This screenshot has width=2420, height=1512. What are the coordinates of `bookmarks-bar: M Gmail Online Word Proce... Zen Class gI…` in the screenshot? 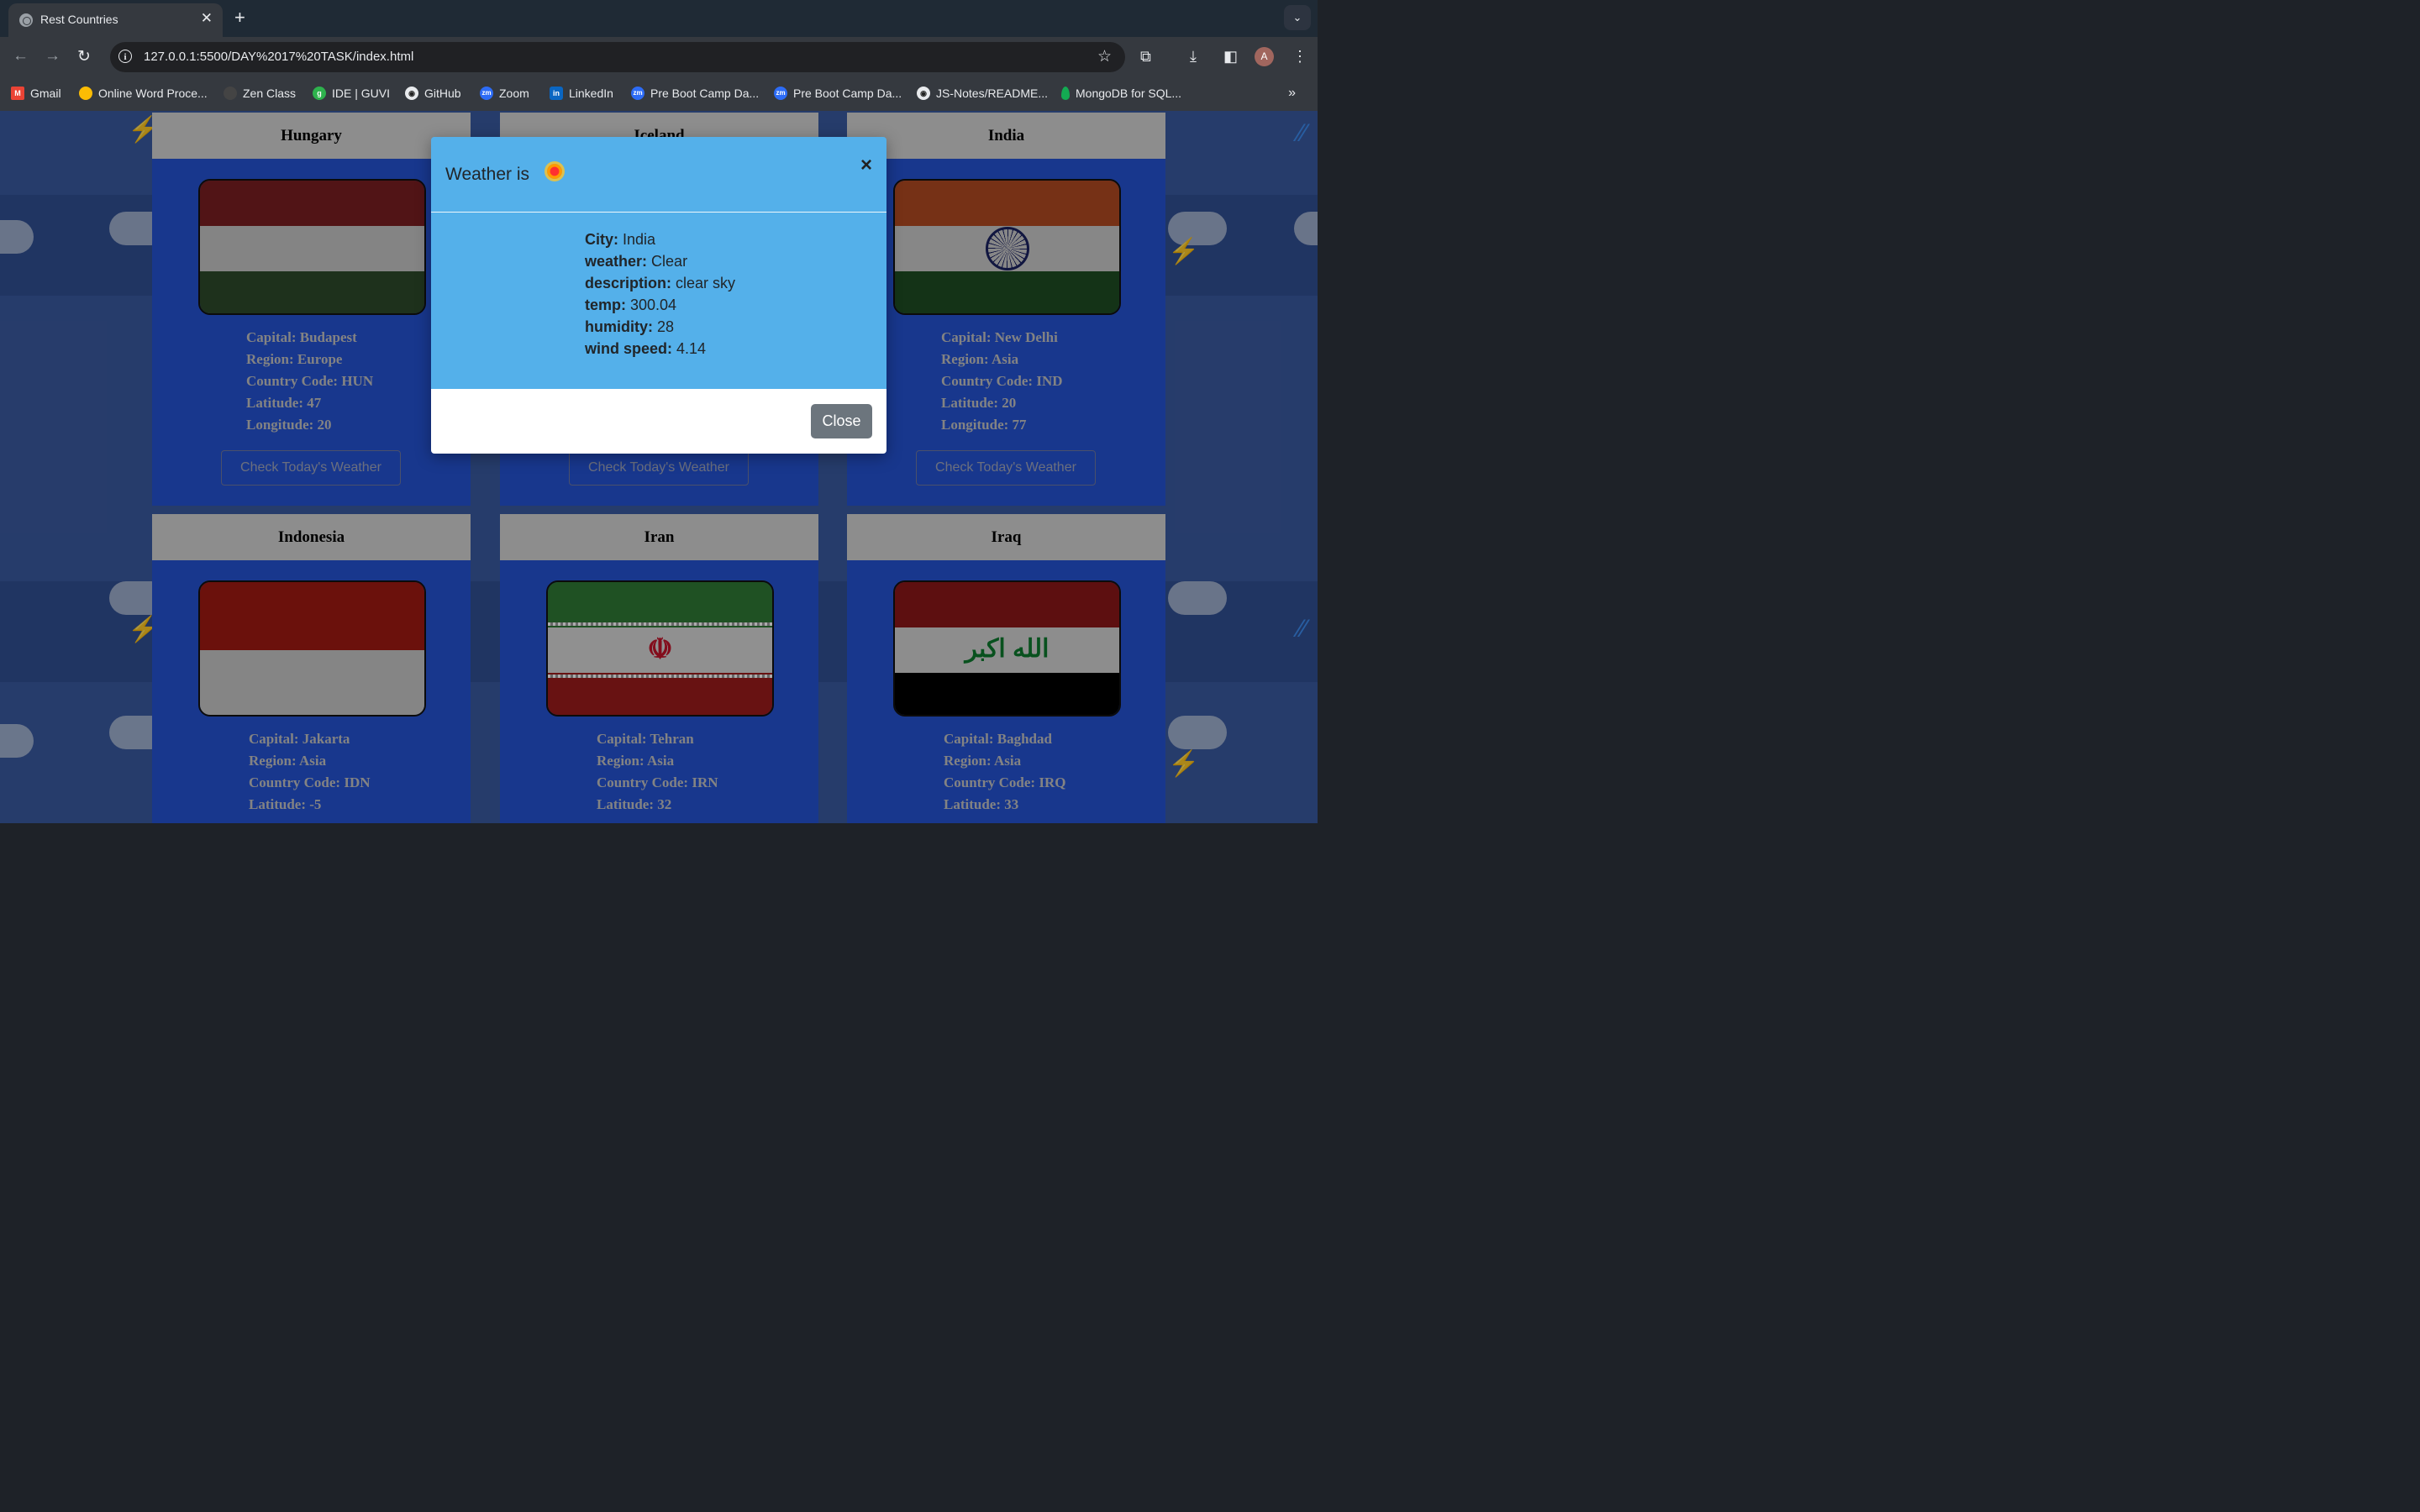 It's located at (659, 94).